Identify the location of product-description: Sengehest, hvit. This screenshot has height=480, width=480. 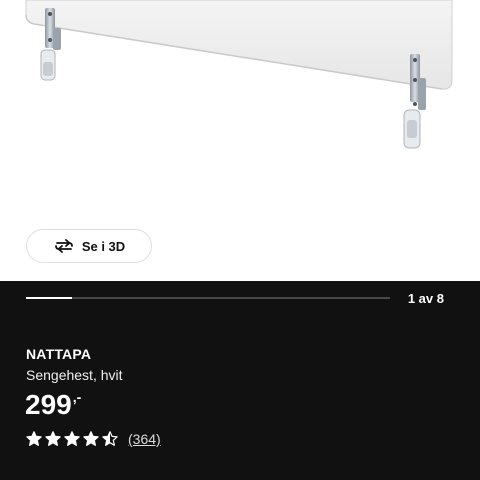
(74, 375).